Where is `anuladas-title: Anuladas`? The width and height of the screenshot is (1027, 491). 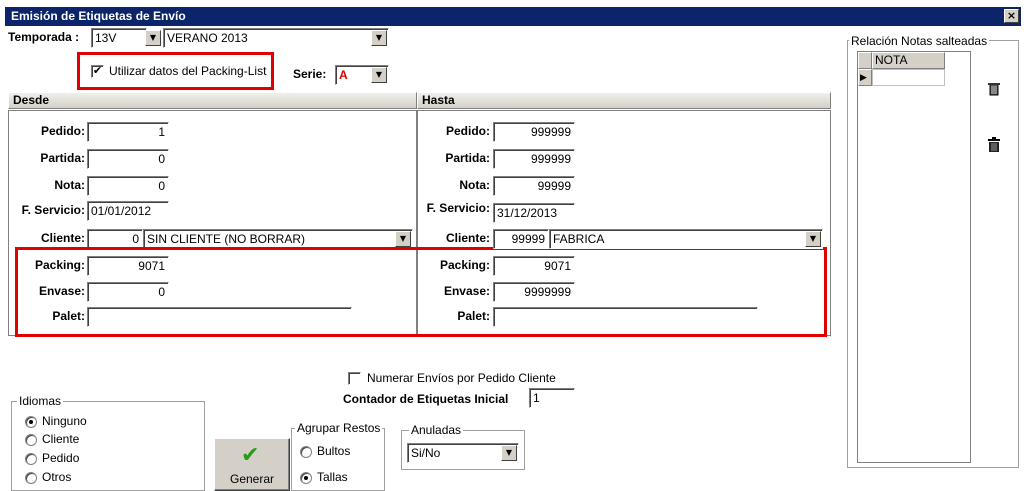 anuladas-title: Anuladas is located at coordinates (436, 430).